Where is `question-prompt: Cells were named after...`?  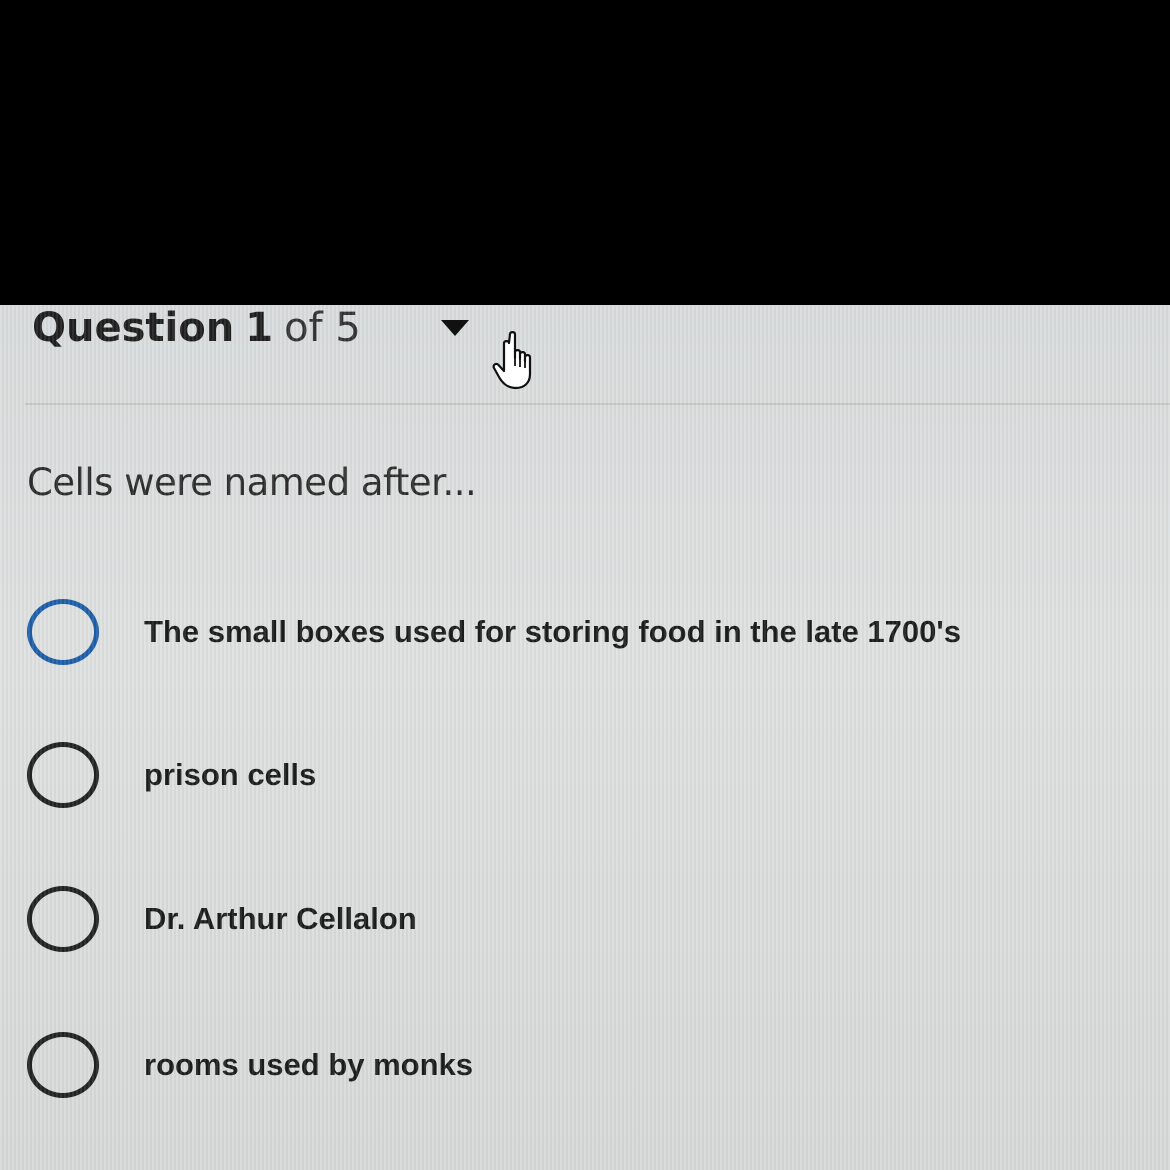 question-prompt: Cells were named after... is located at coordinates (252, 482).